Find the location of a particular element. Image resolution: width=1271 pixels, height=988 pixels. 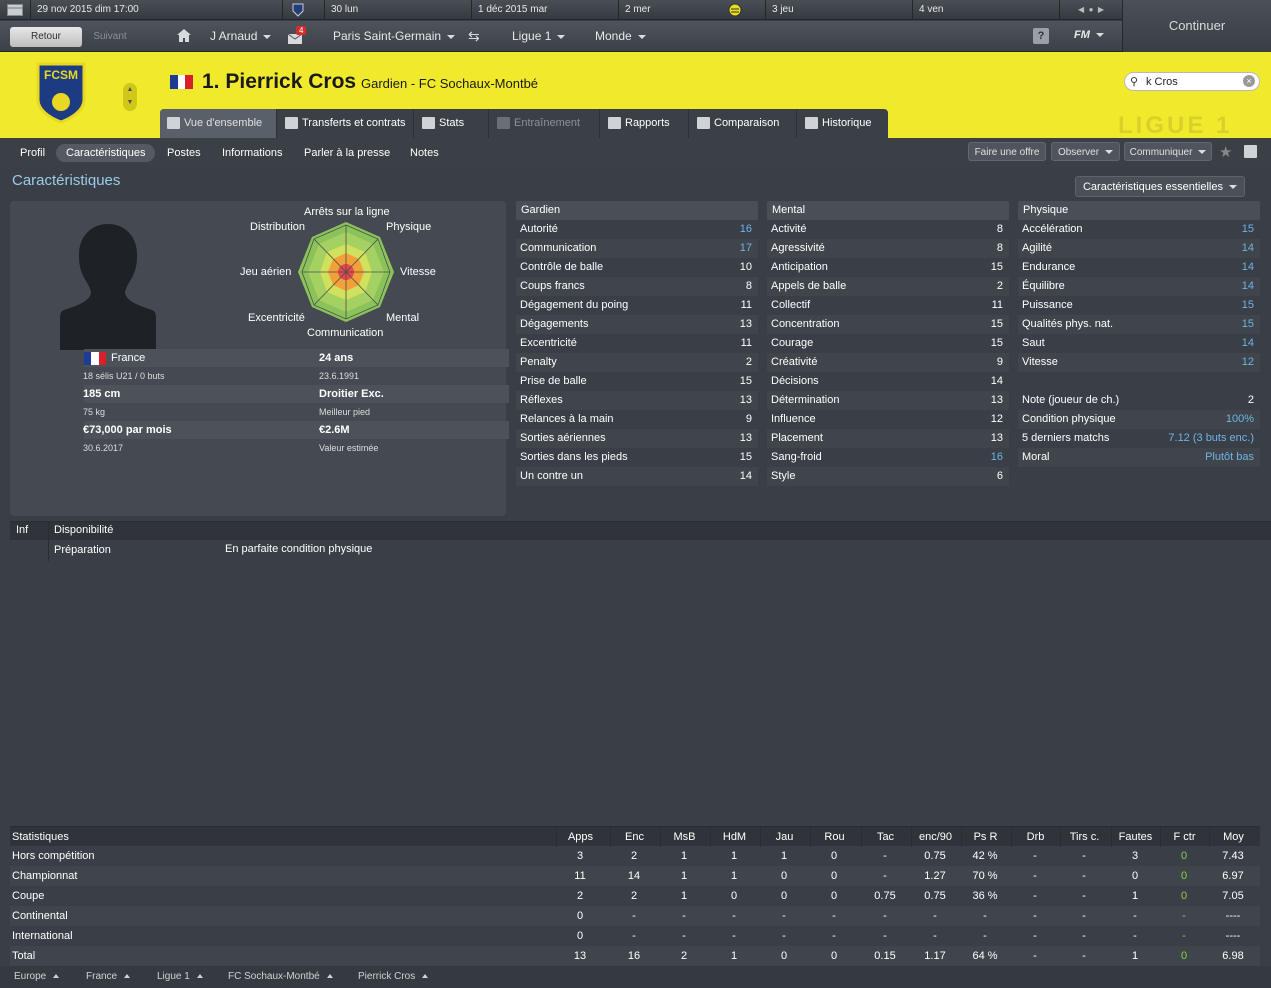

breadcrumb-item: France is located at coordinates (108, 976).